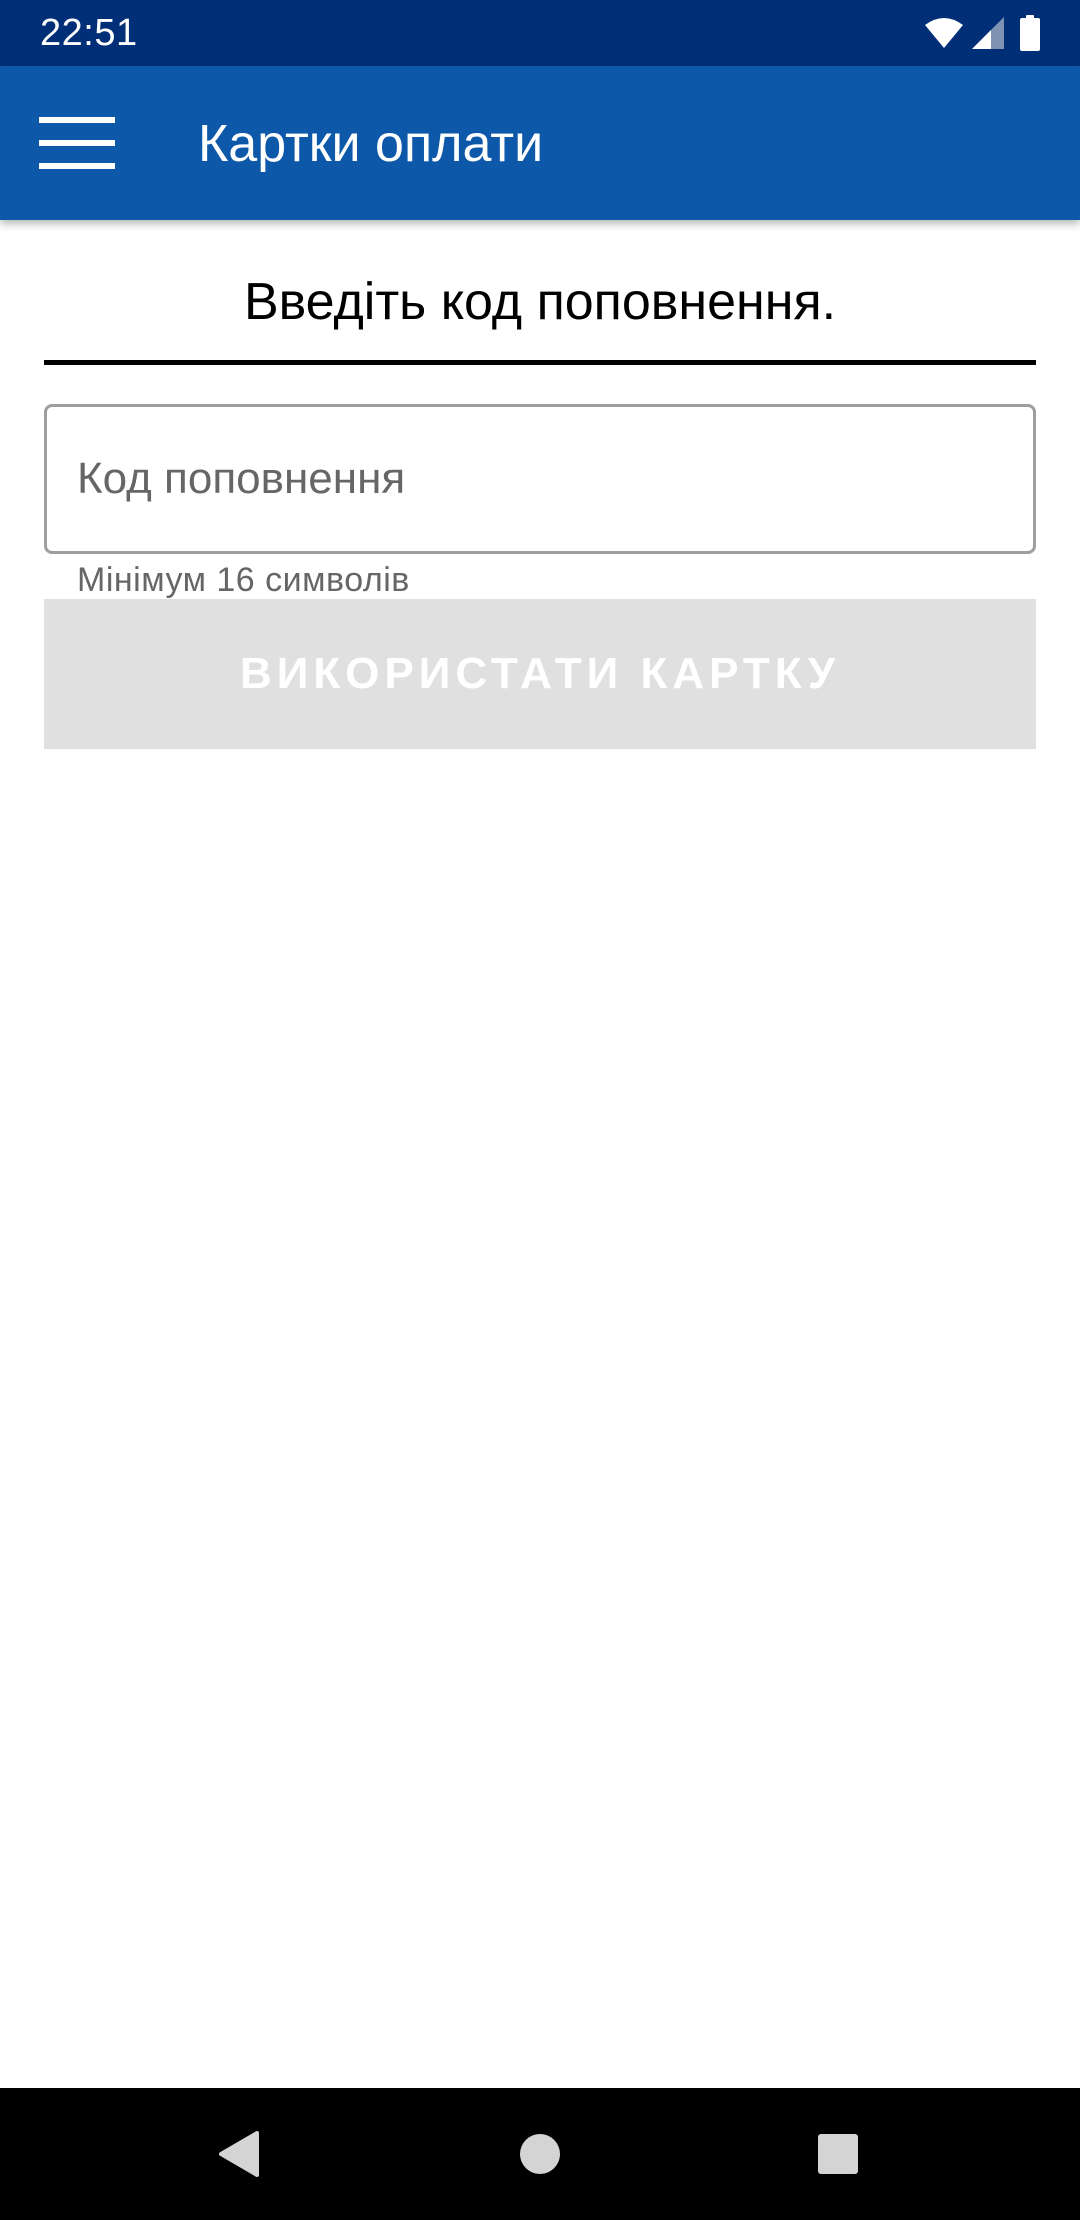 The height and width of the screenshot is (2220, 1080). Describe the element at coordinates (988, 33) in the screenshot. I see `cell-signal-icon` at that location.